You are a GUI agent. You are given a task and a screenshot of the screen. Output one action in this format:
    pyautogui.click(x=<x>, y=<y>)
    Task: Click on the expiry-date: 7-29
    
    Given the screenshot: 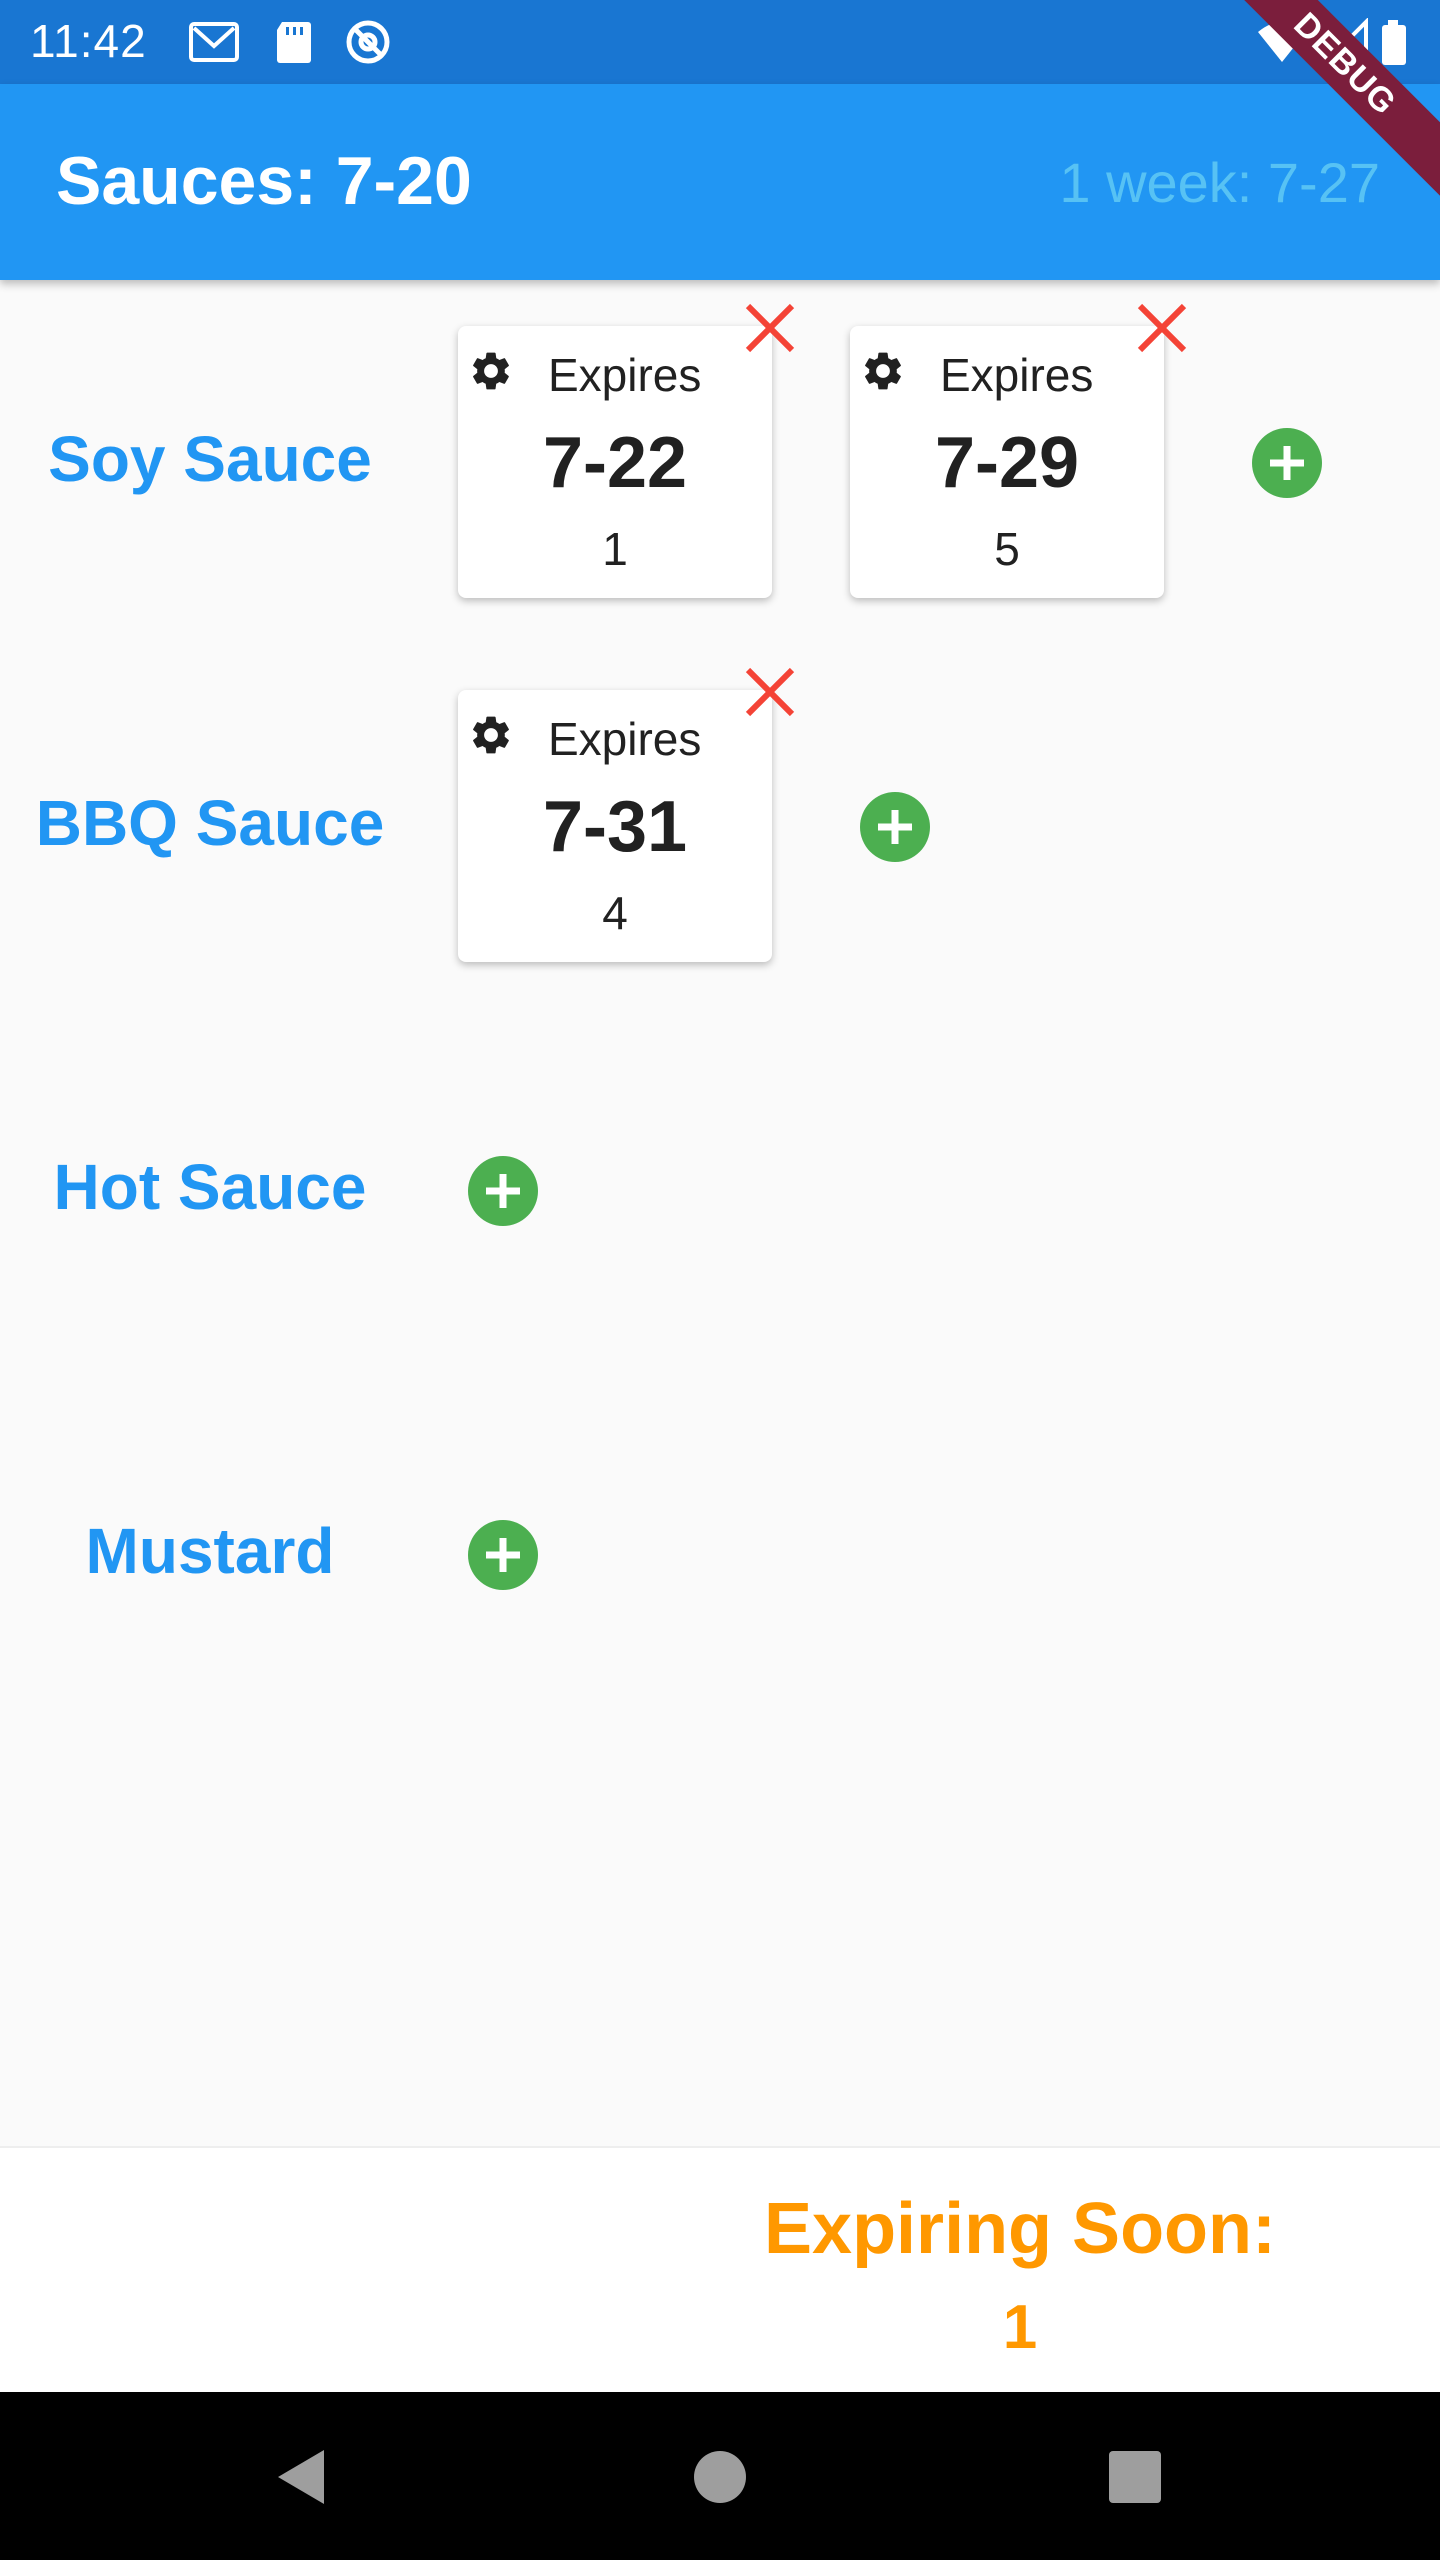 What is the action you would take?
    pyautogui.click(x=1007, y=463)
    